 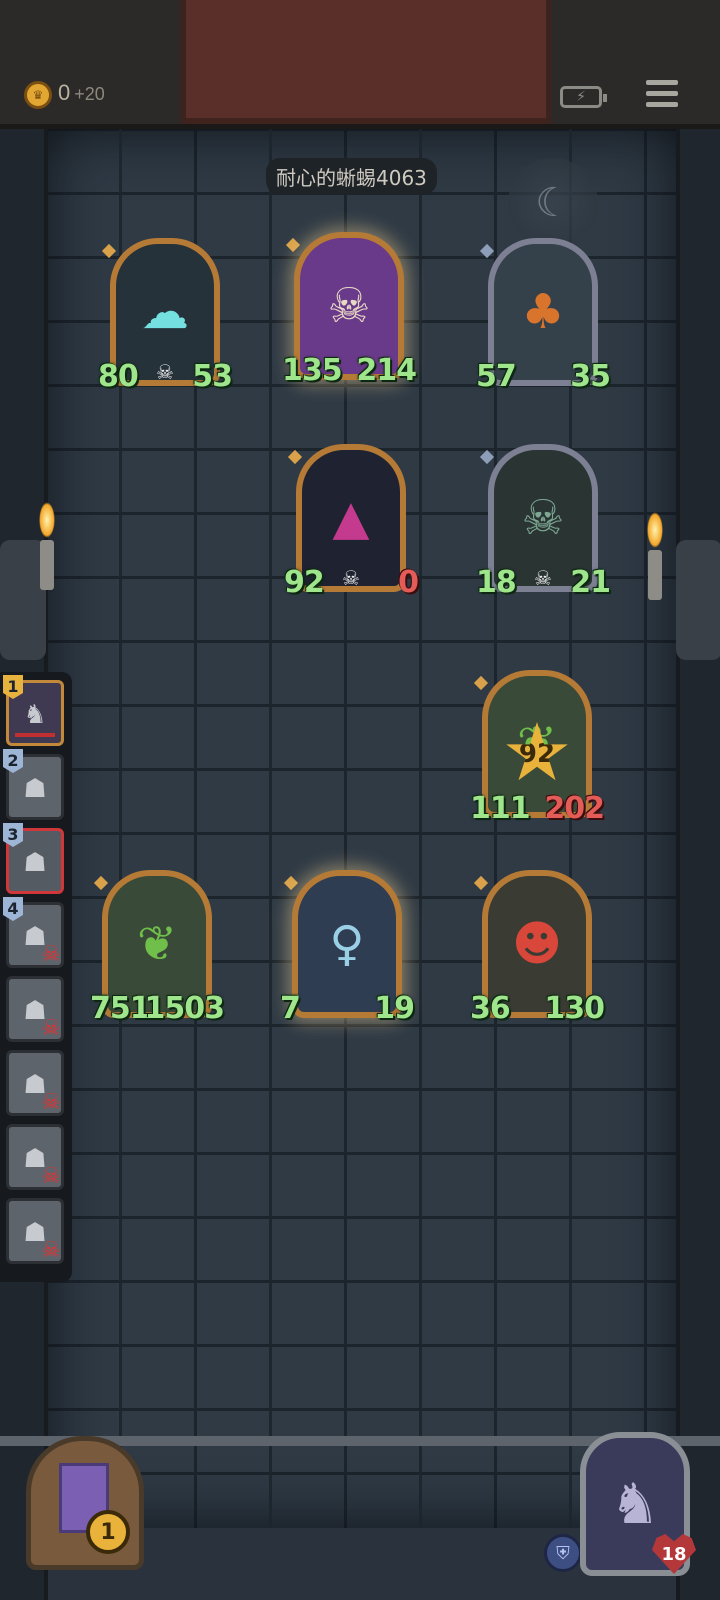 What do you see at coordinates (351, 522) in the screenshot?
I see `enemy-card-wizard: ▲ ☠ 92 0` at bounding box center [351, 522].